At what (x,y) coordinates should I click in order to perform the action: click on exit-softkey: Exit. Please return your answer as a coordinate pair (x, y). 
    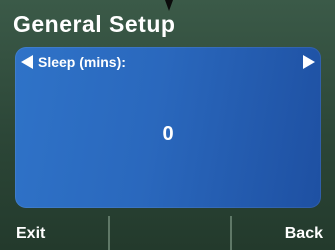
    Looking at the image, I should click on (30, 234).